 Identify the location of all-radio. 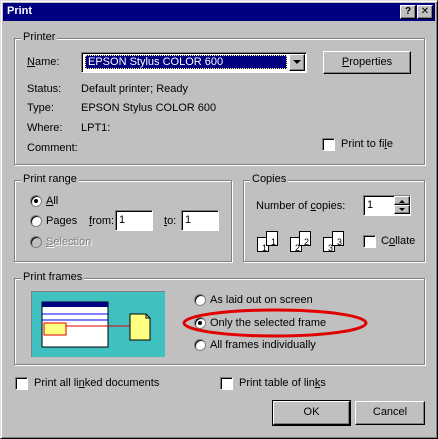
(36, 201).